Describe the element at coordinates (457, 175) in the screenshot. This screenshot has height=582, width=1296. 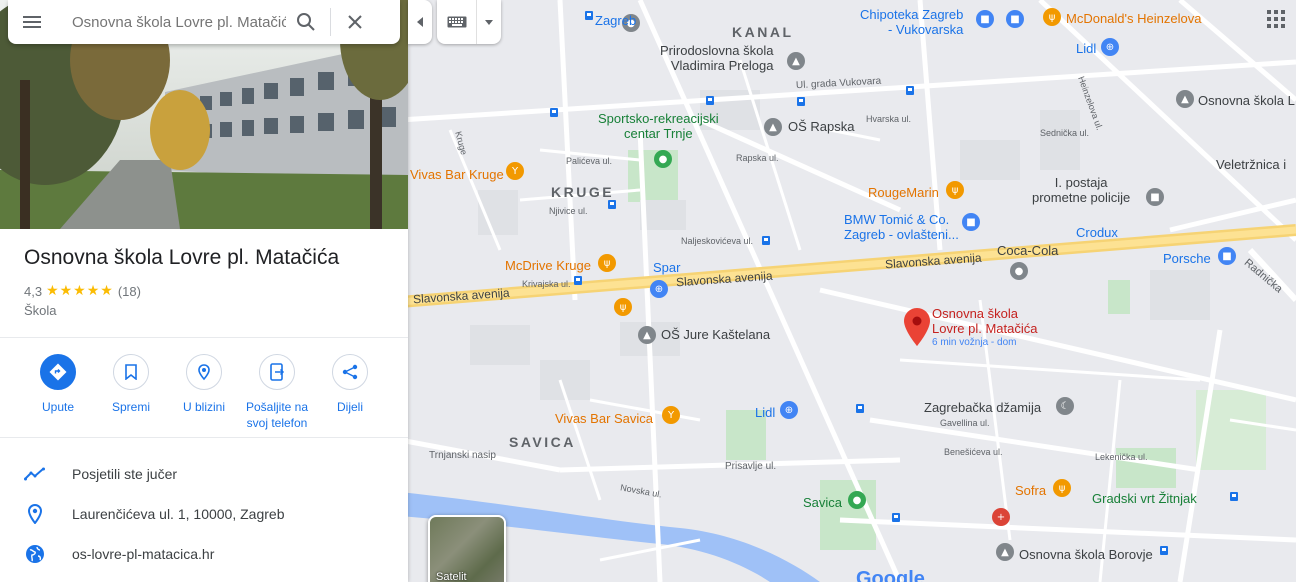
I see `poi-vivas-kruge: Vivas Bar Kruge` at that location.